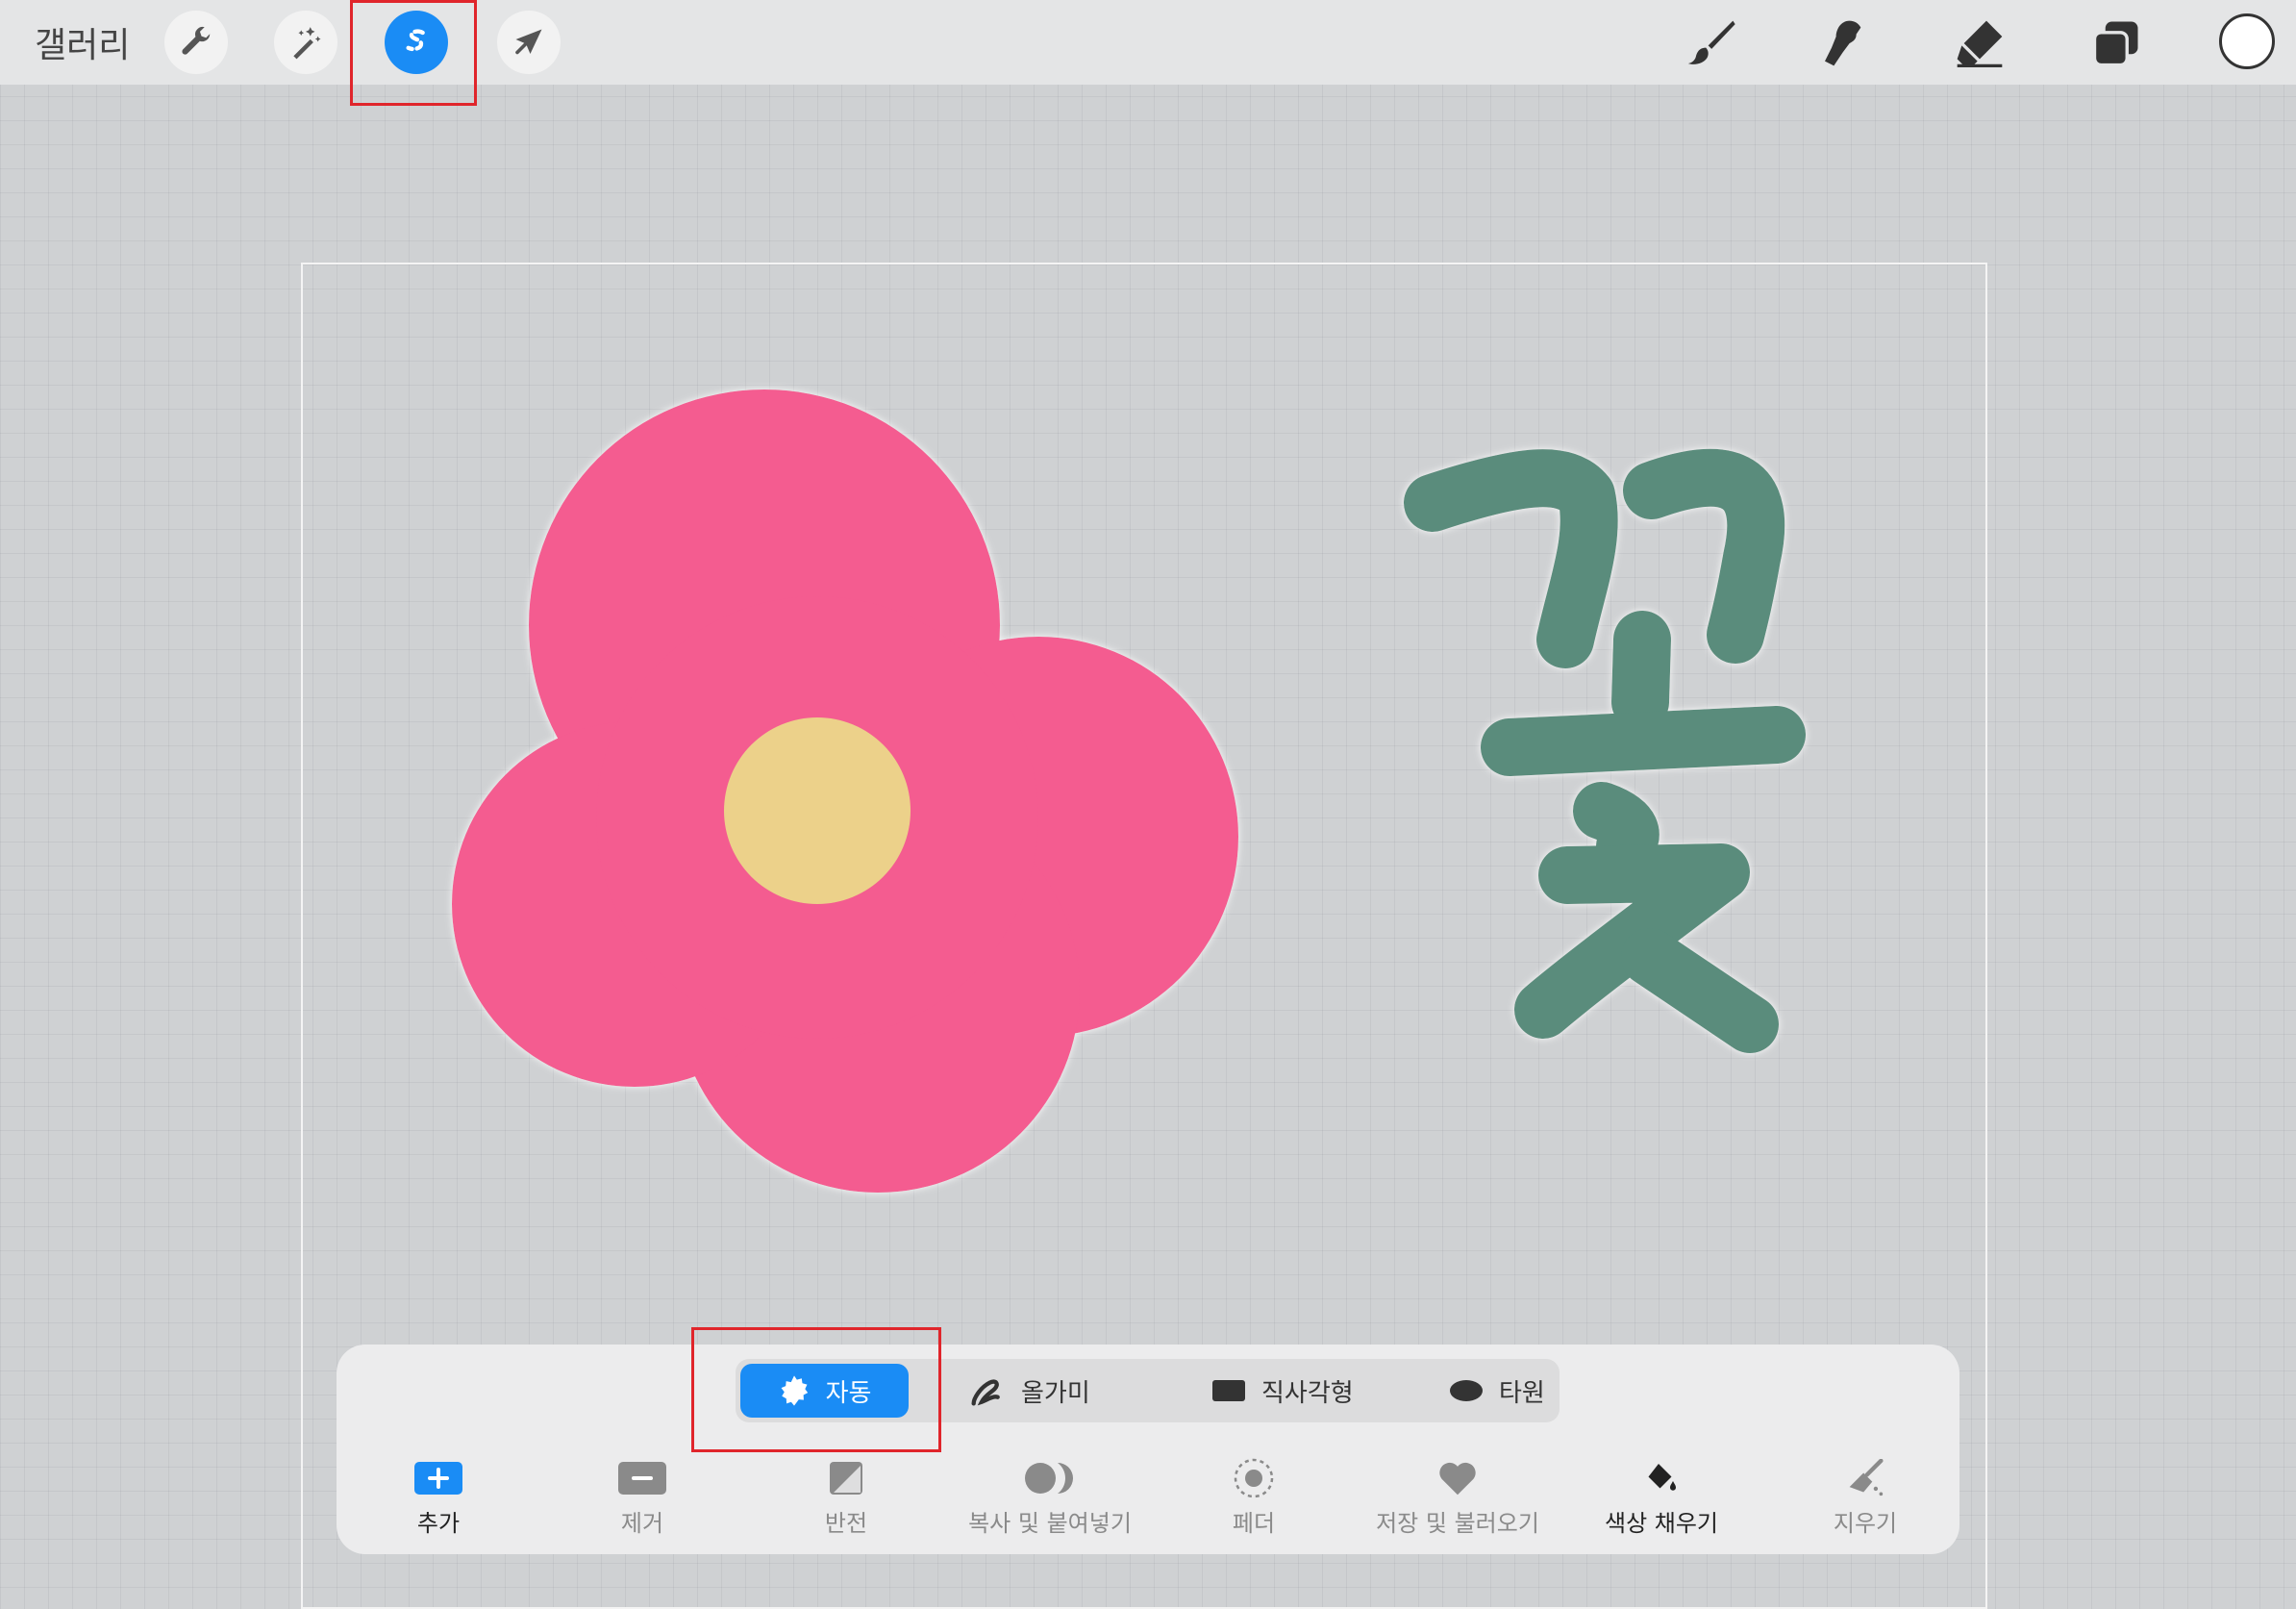 The image size is (2296, 1609). I want to click on mode-lasso-button: 올가미, so click(1028, 1390).